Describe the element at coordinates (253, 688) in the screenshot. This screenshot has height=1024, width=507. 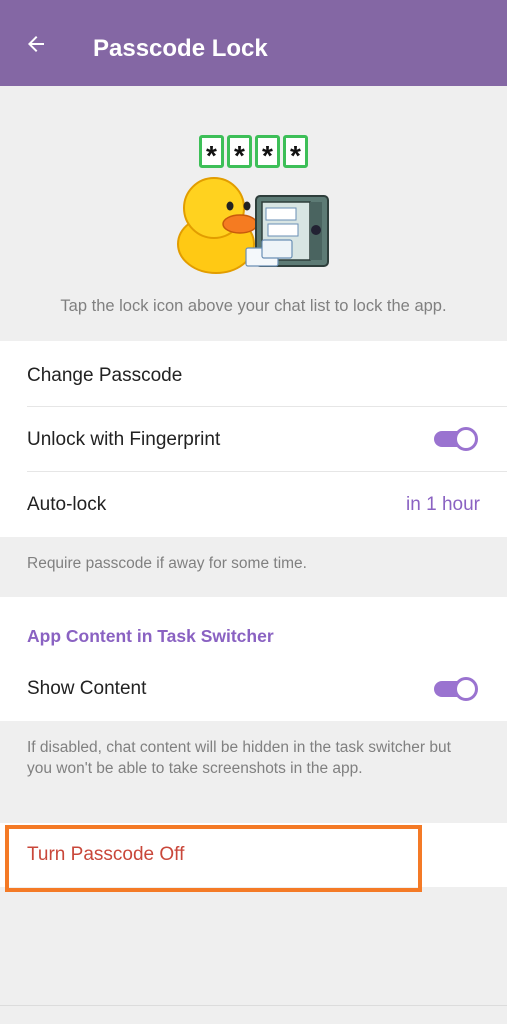
I see `show-content-row: Show Content` at that location.